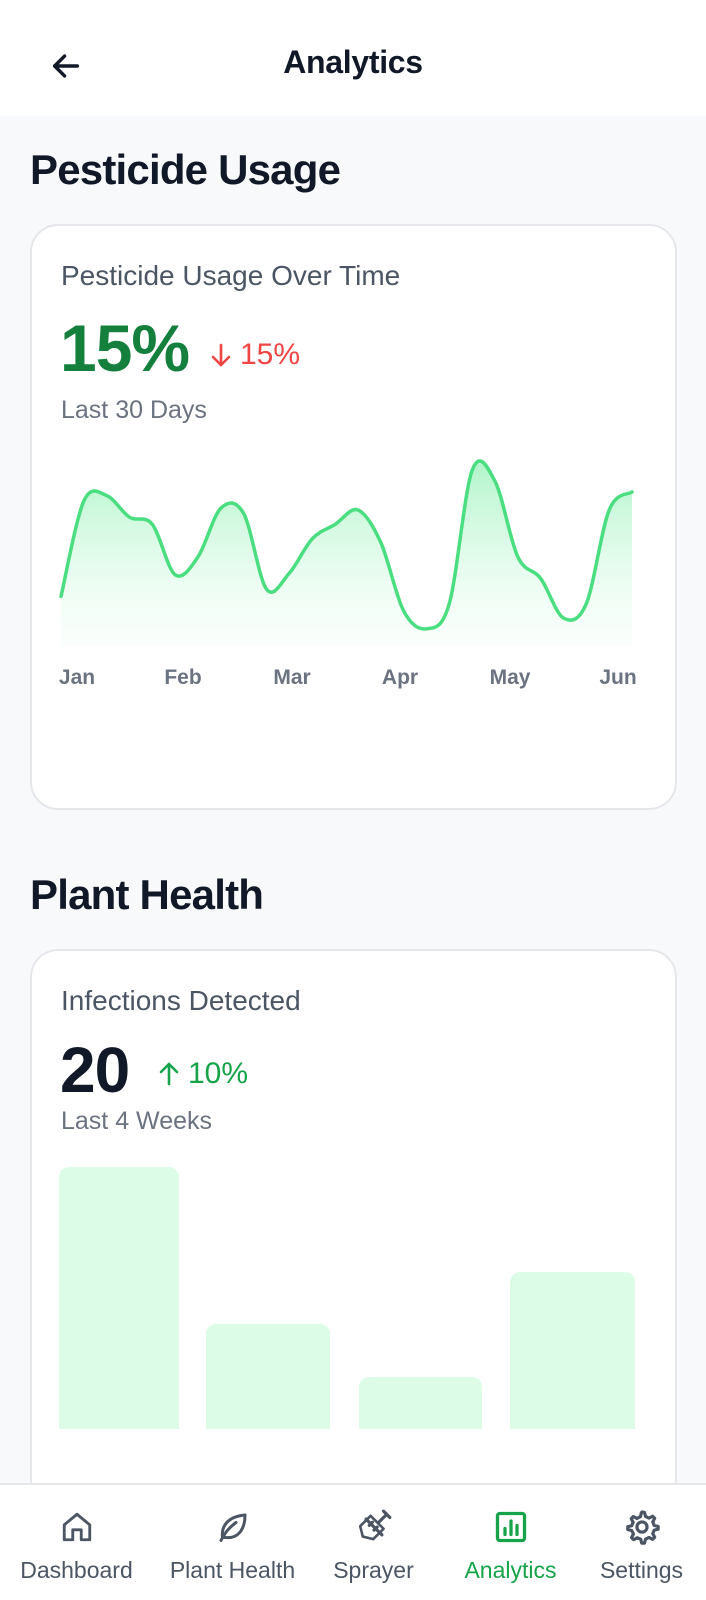 The height and width of the screenshot is (1600, 706). Describe the element at coordinates (373, 1570) in the screenshot. I see `nav-label-sprayer: Sprayer` at that location.